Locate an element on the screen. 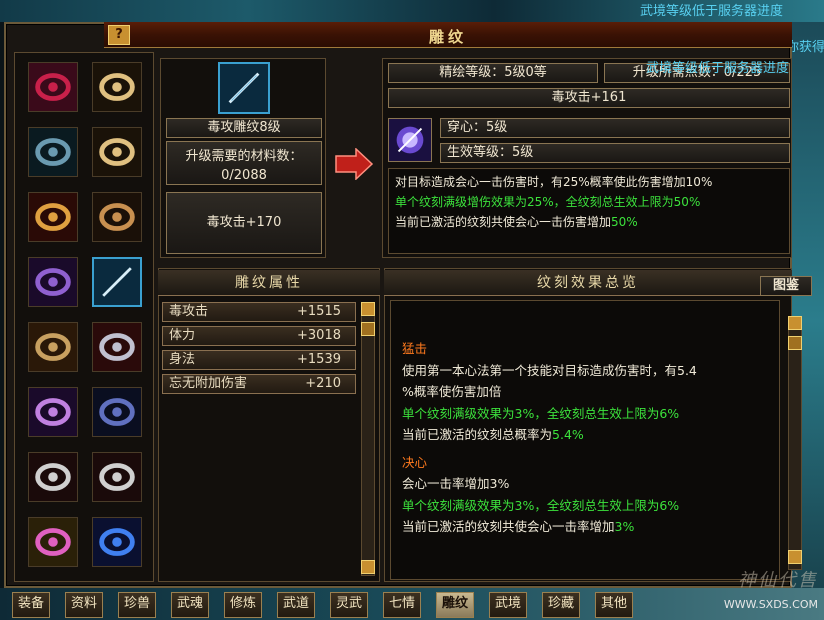 The width and height of the screenshot is (824, 620). gauntlet-icon is located at coordinates (117, 347).